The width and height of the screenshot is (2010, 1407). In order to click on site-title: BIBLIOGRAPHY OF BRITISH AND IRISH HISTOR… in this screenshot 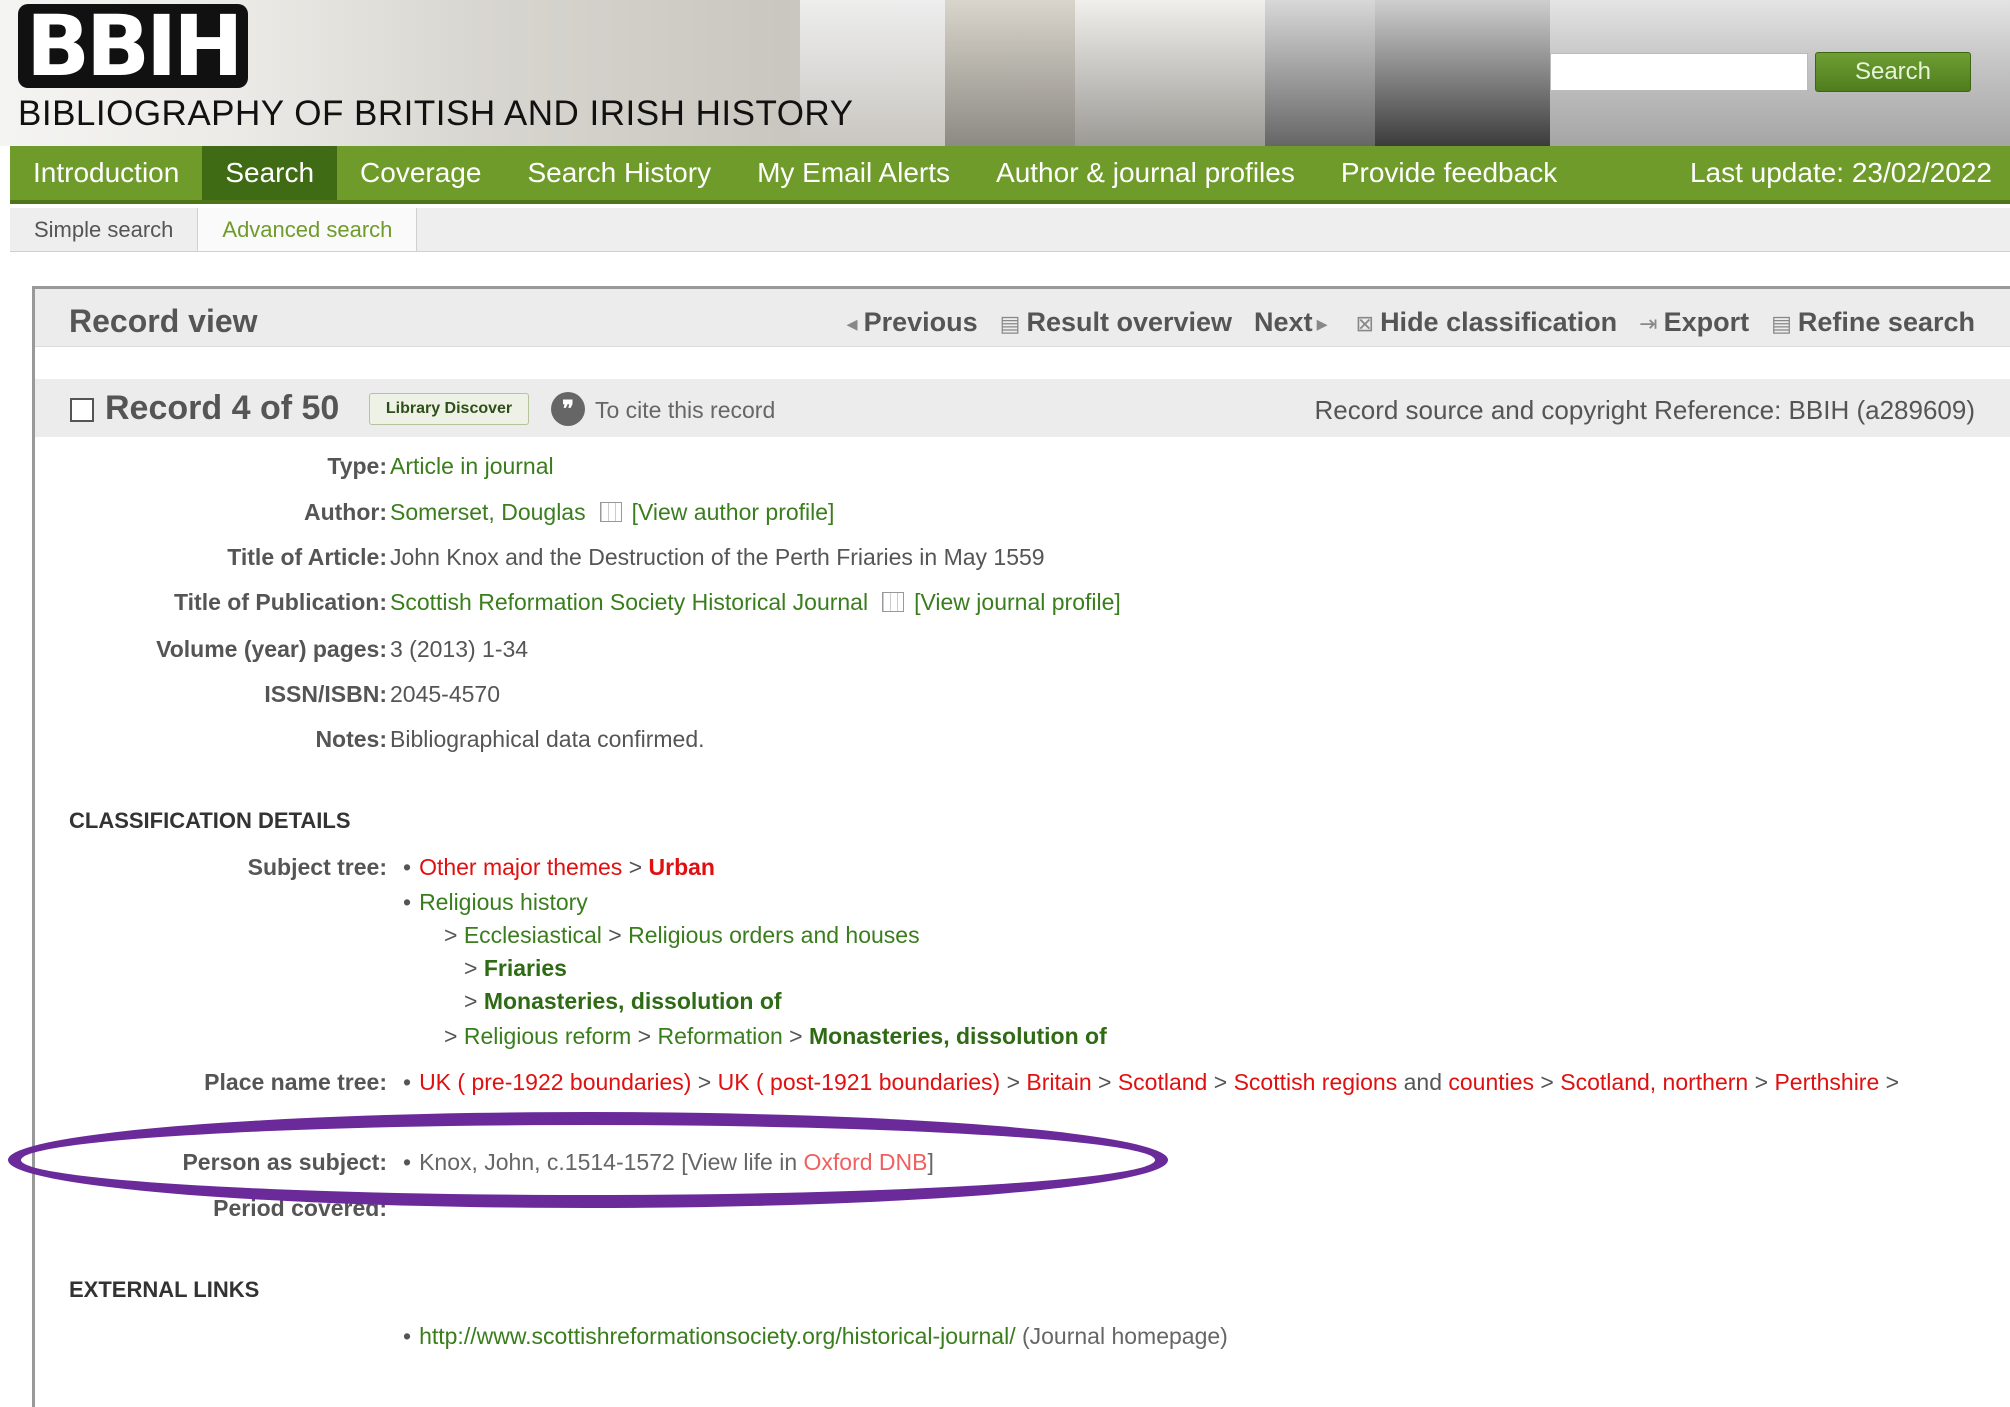, I will do `click(436, 113)`.